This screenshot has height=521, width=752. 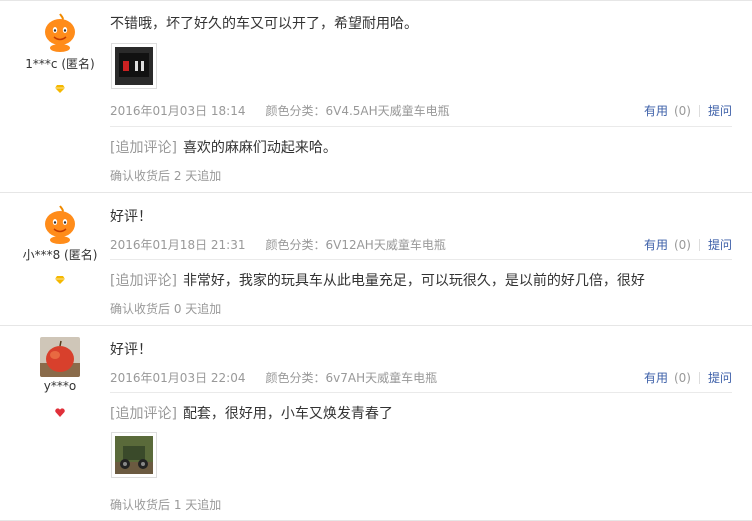 What do you see at coordinates (60, 255) in the screenshot?
I see `username: 小***8 (匿名)` at bounding box center [60, 255].